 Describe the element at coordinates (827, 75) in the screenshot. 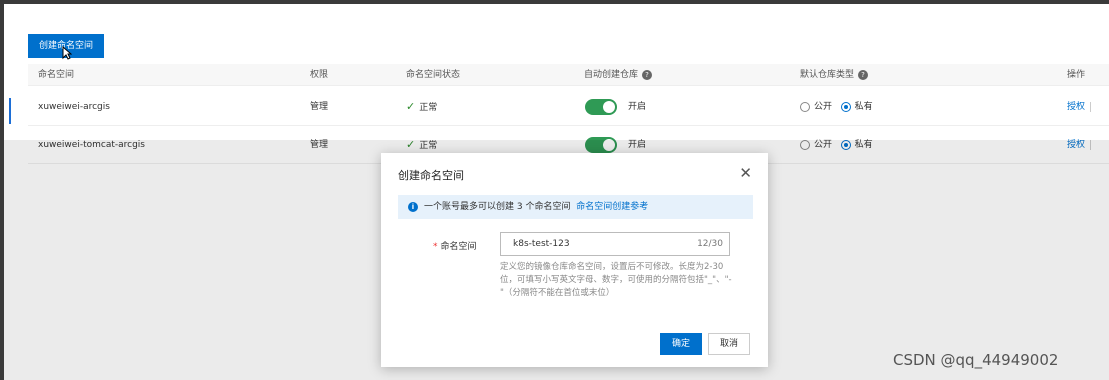

I see `header-default-type-label: 默认仓库类型` at that location.